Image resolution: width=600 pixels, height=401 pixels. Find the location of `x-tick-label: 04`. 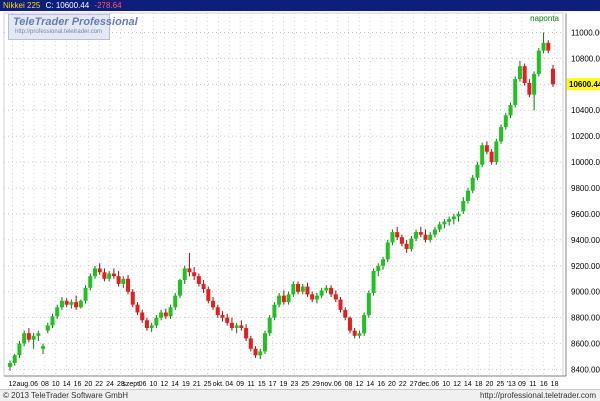

x-tick-label: 04 is located at coordinates (229, 384).